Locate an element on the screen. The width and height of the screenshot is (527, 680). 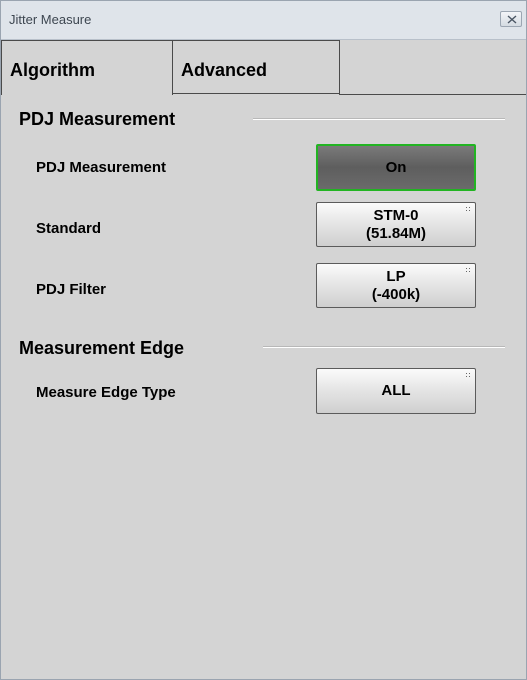
standard-value-line2: (51.84M) is located at coordinates (396, 233).